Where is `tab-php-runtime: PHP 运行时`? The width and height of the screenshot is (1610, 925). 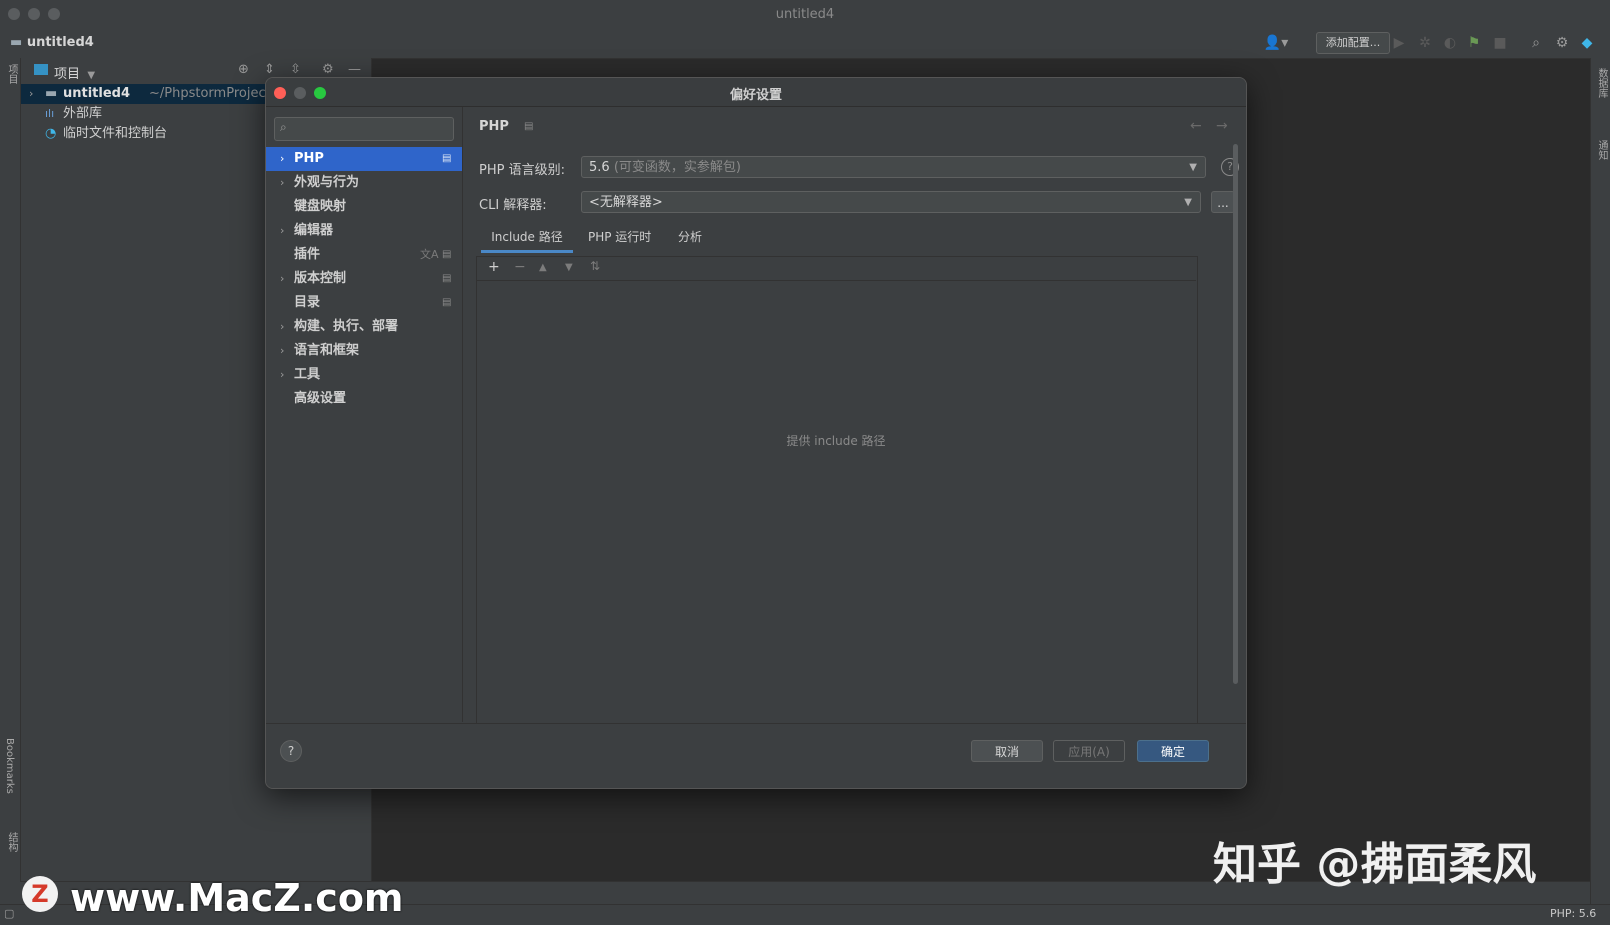 tab-php-runtime: PHP 运行时 is located at coordinates (619, 239).